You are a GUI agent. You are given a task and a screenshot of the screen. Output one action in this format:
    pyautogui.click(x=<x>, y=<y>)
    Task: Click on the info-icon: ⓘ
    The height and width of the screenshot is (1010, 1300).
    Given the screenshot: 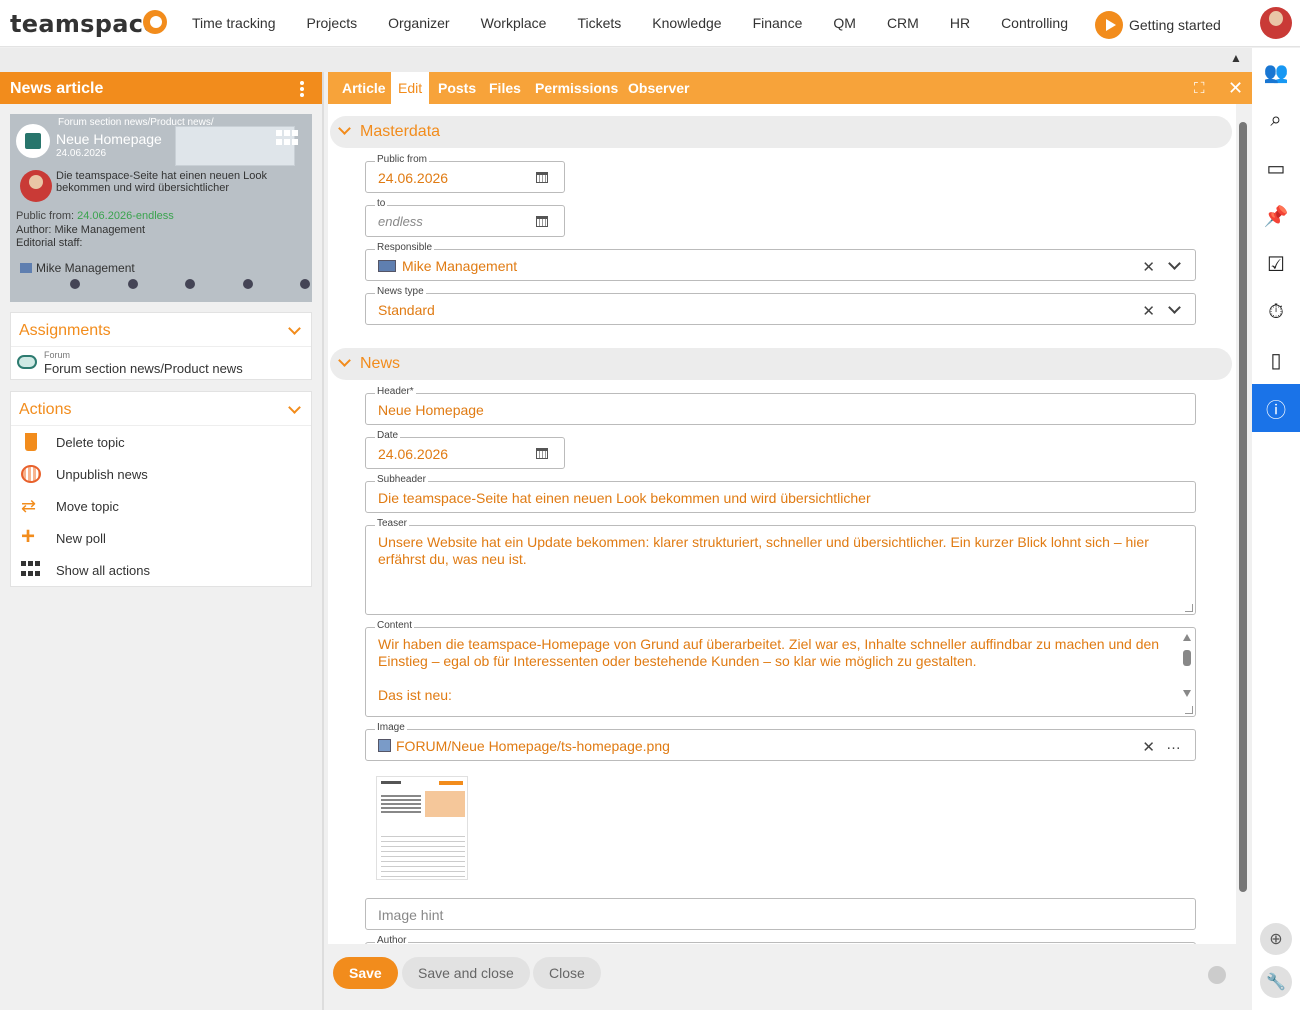 What is the action you would take?
    pyautogui.click(x=1276, y=408)
    